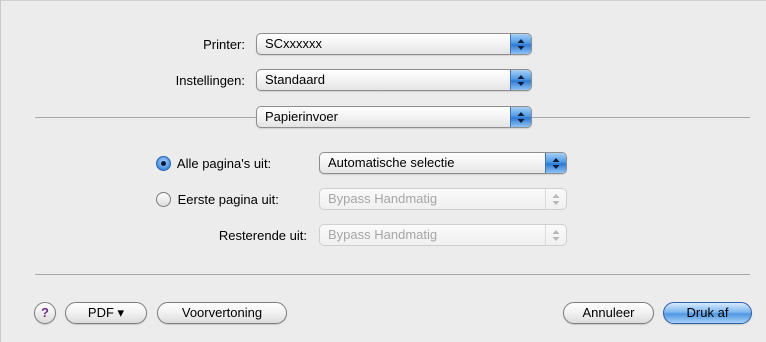 The height and width of the screenshot is (342, 766). Describe the element at coordinates (608, 313) in the screenshot. I see `cancel-button: Annuleer` at that location.